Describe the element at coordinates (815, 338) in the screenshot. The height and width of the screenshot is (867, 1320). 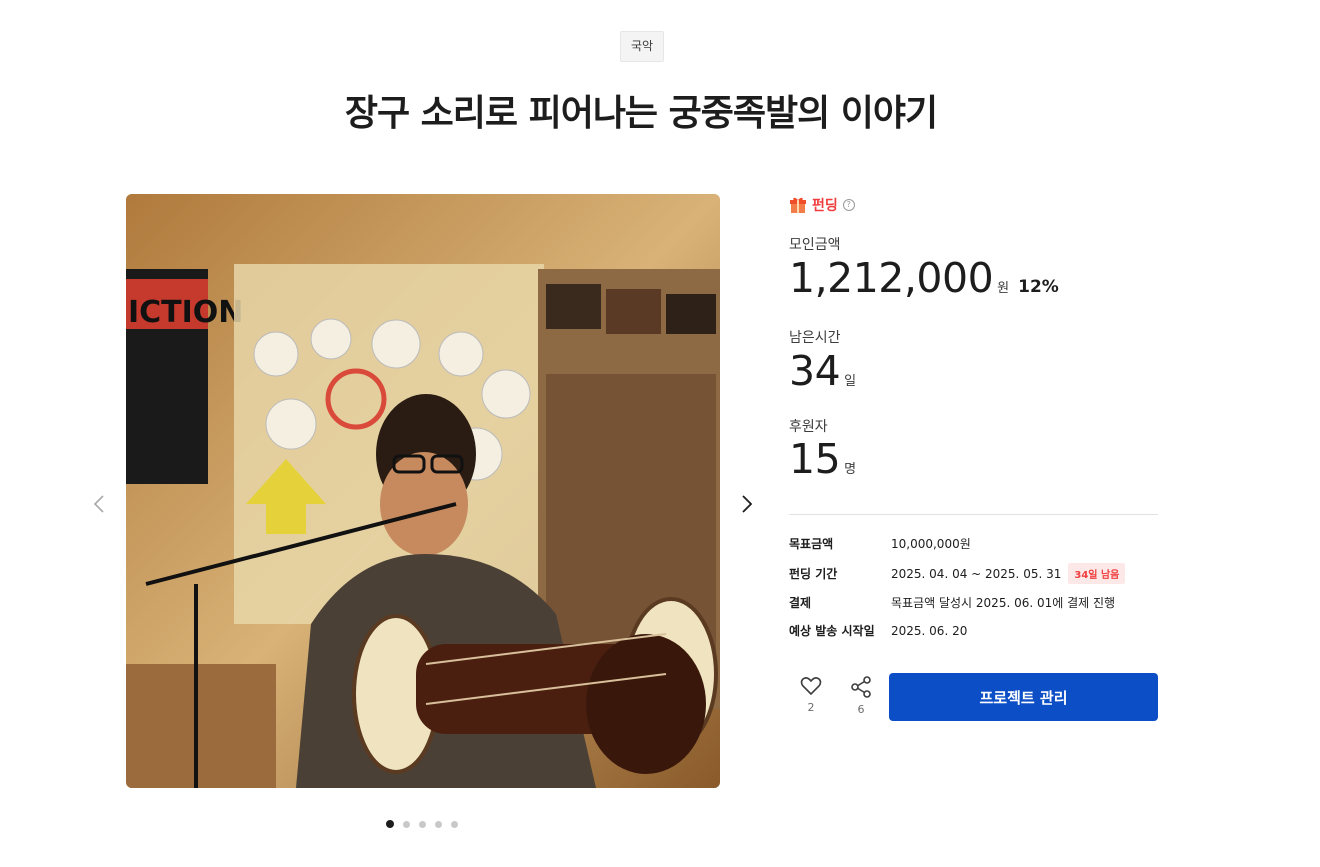
I see `time-label: 남은시간` at that location.